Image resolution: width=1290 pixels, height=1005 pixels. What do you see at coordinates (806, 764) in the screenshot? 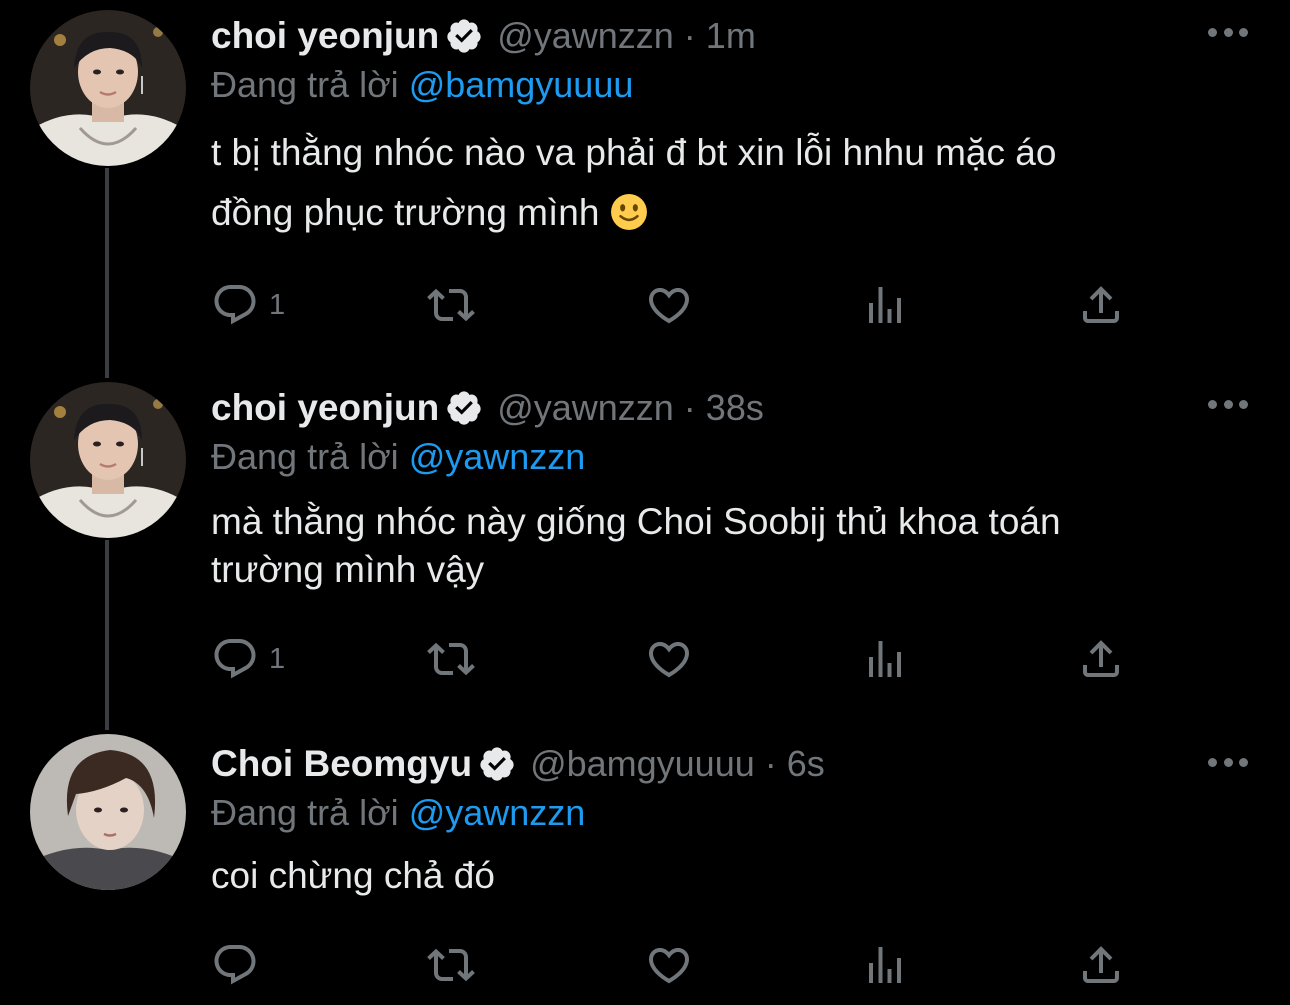
I see `timestamp: 6s` at bounding box center [806, 764].